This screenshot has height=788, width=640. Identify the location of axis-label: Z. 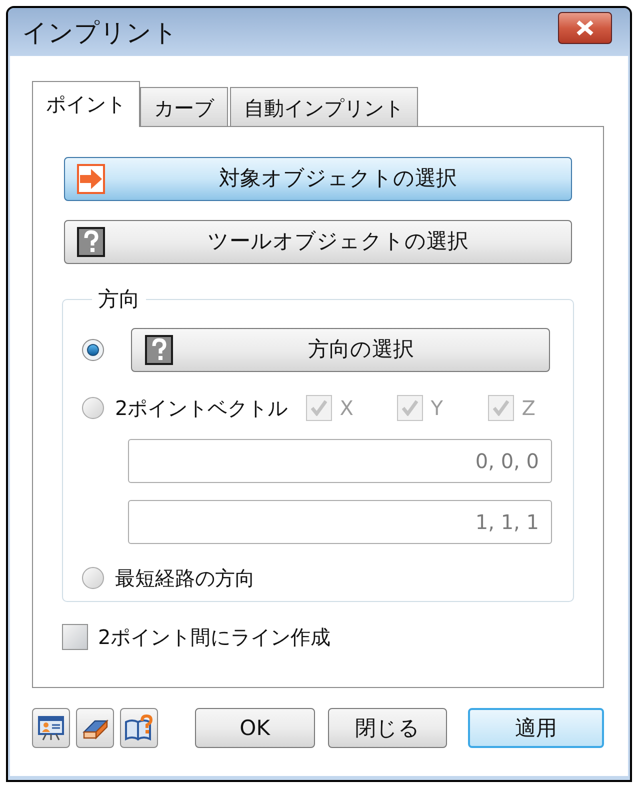
(529, 408).